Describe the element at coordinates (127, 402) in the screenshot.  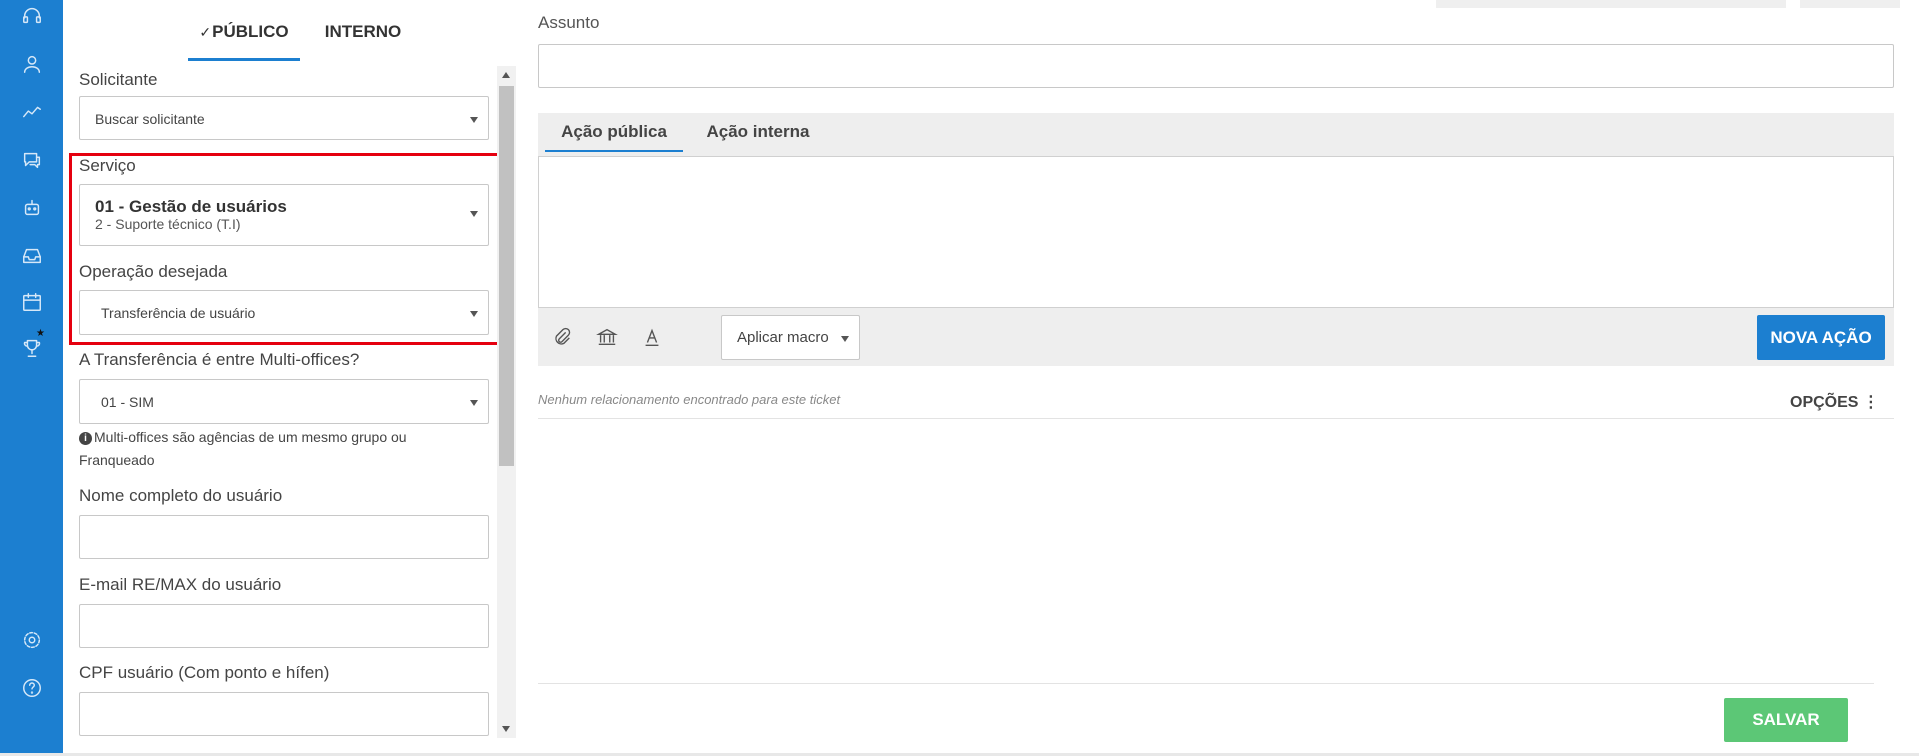
I see `multioffice-value: 01 - SIM` at that location.